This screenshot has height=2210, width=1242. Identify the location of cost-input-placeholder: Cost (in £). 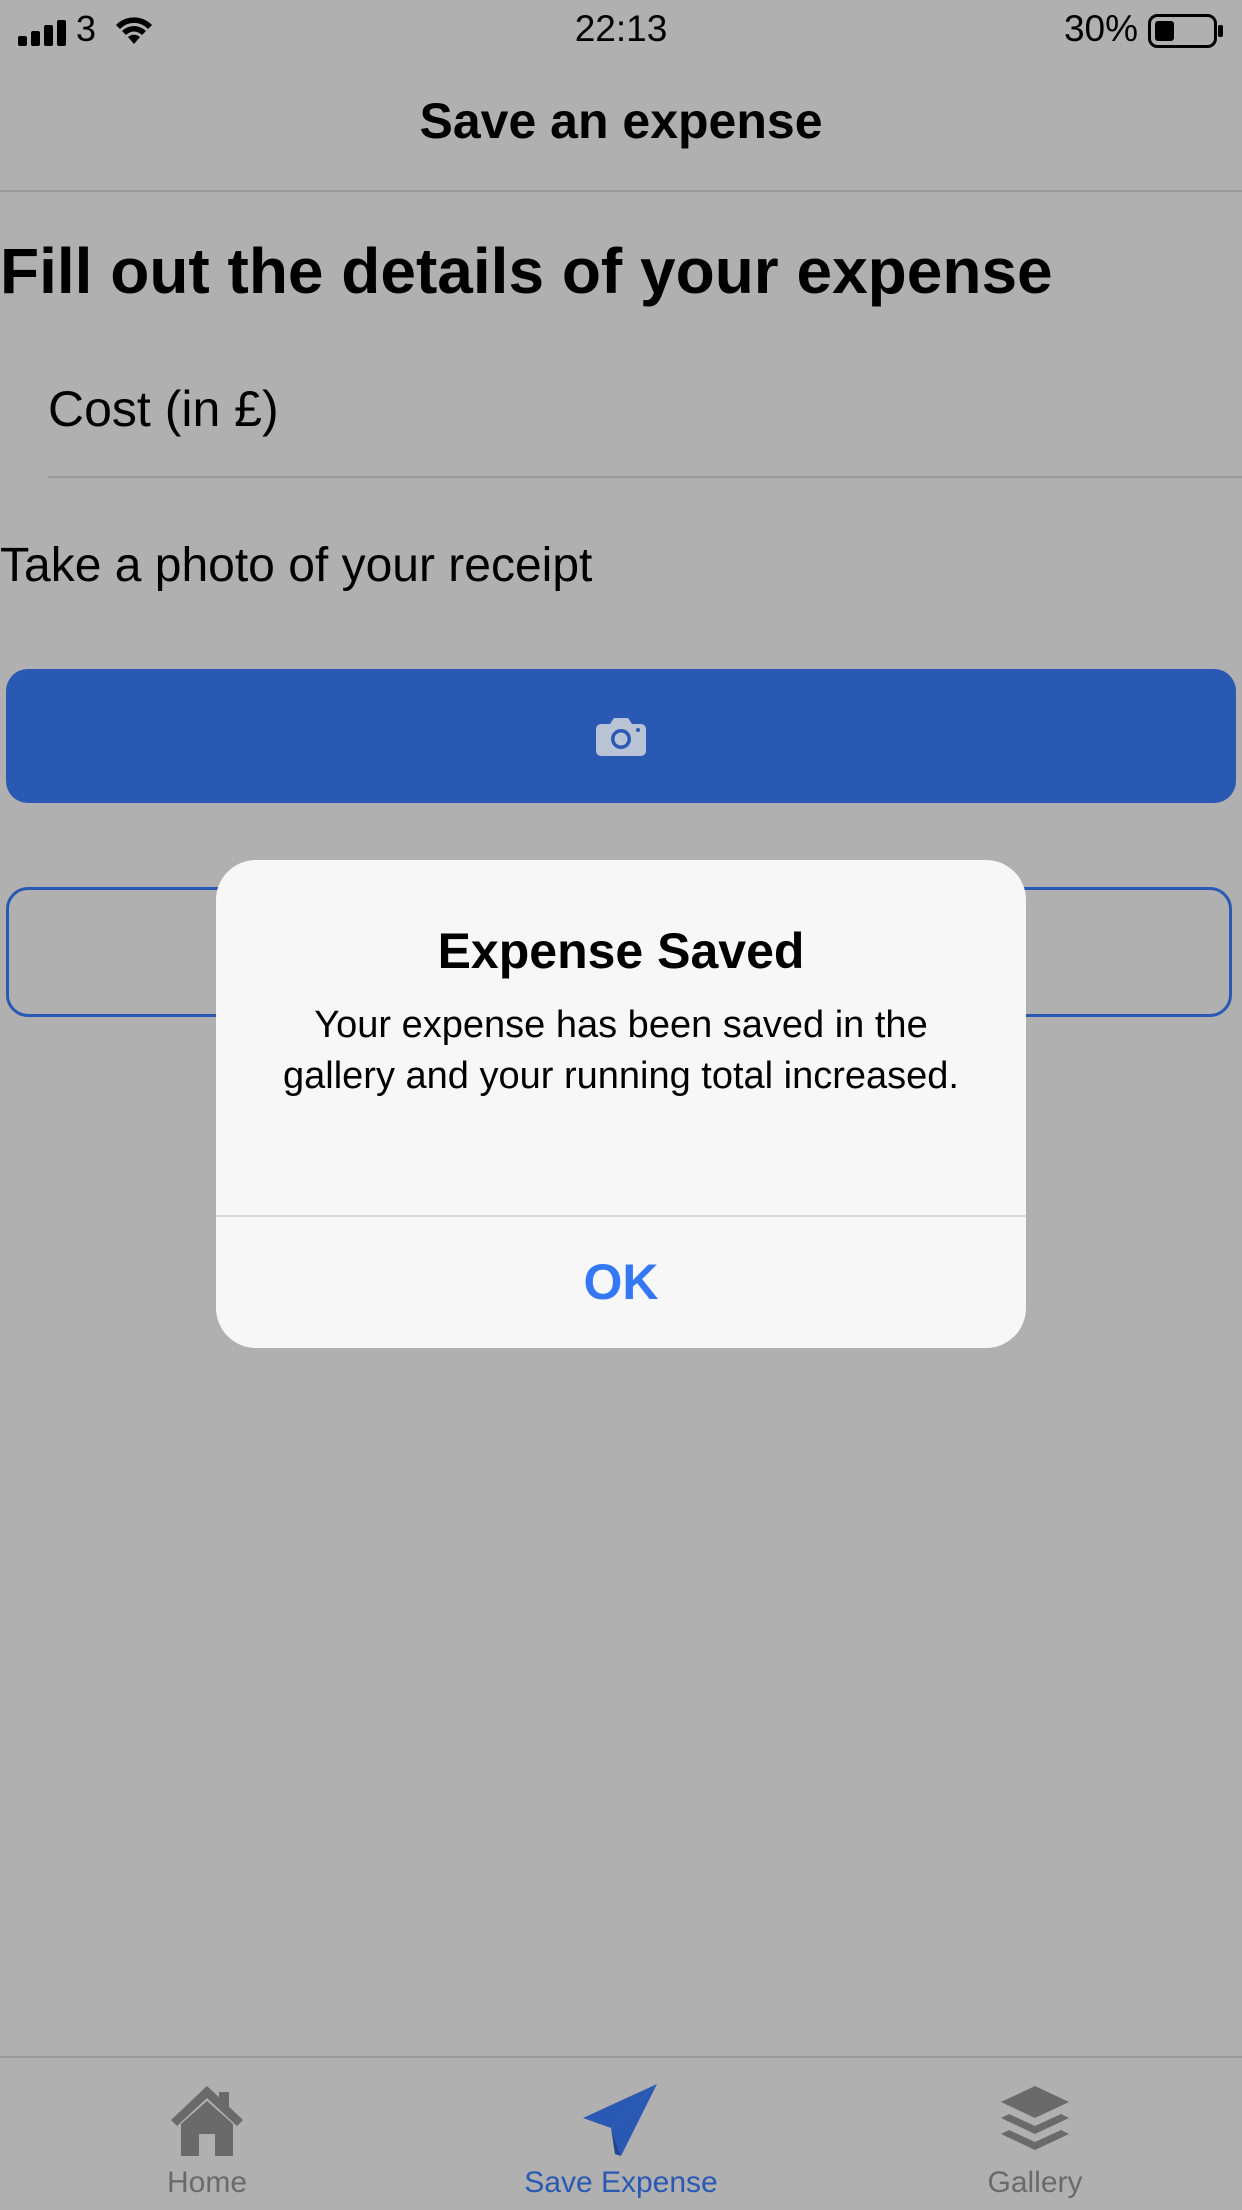
(163, 409).